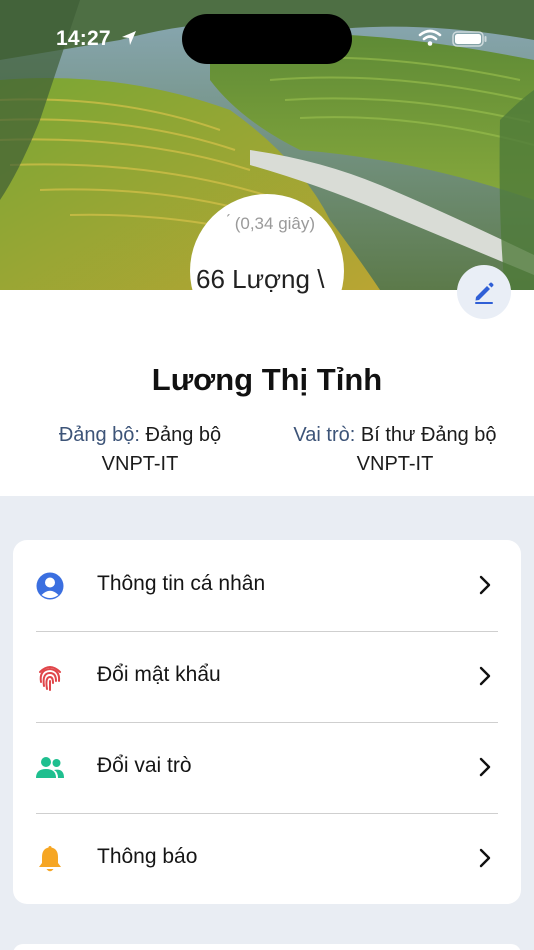 The image size is (534, 950). Describe the element at coordinates (181, 583) in the screenshot. I see `menu-item-label: Thông tin cá nhân` at that location.